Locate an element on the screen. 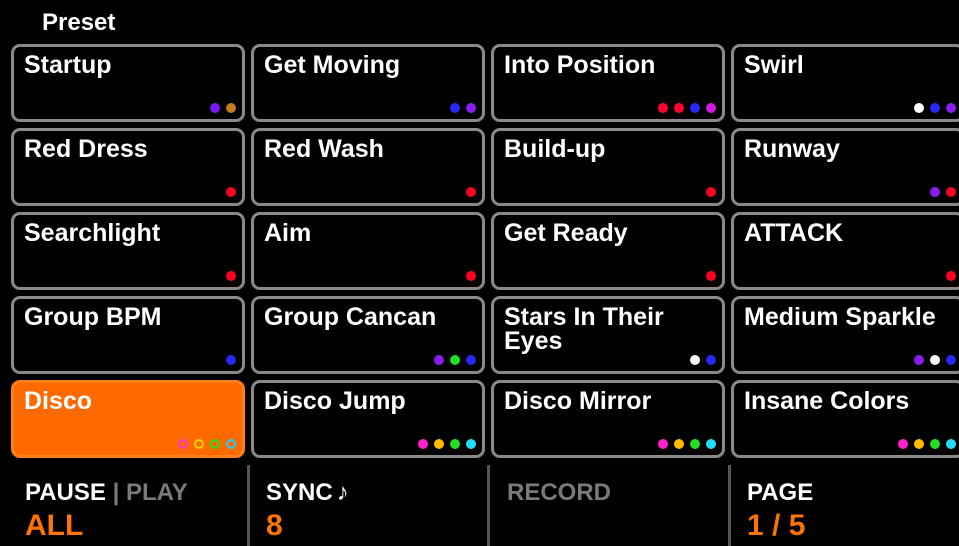 The height and width of the screenshot is (546, 959). preset-name: Red Dress is located at coordinates (86, 149).